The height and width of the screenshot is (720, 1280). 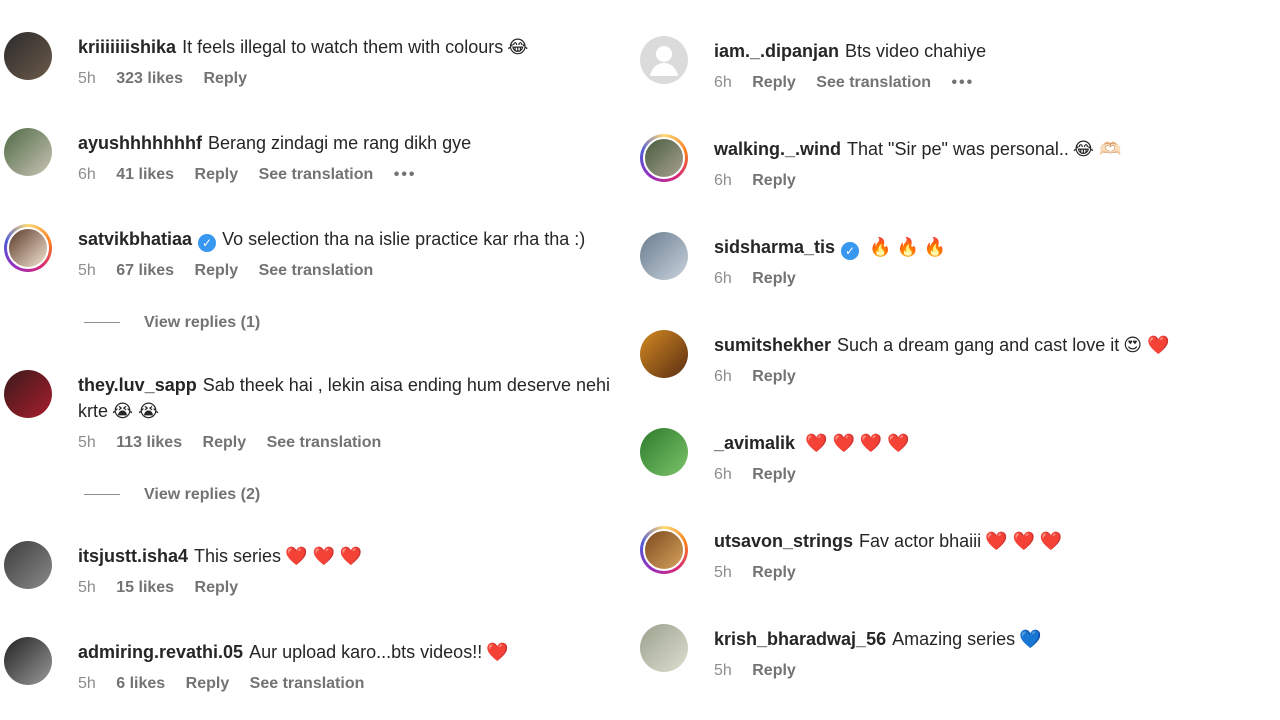 What do you see at coordinates (518, 47) in the screenshot?
I see `emoji: 😂` at bounding box center [518, 47].